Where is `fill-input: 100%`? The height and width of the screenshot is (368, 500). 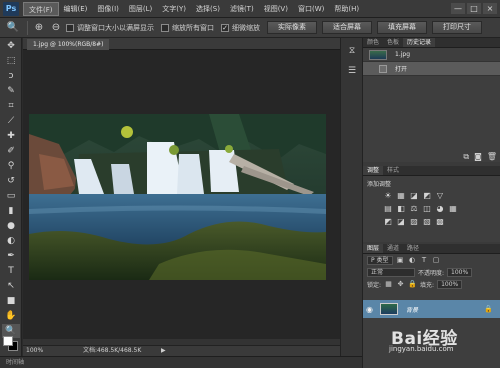 fill-input: 100% is located at coordinates (450, 284).